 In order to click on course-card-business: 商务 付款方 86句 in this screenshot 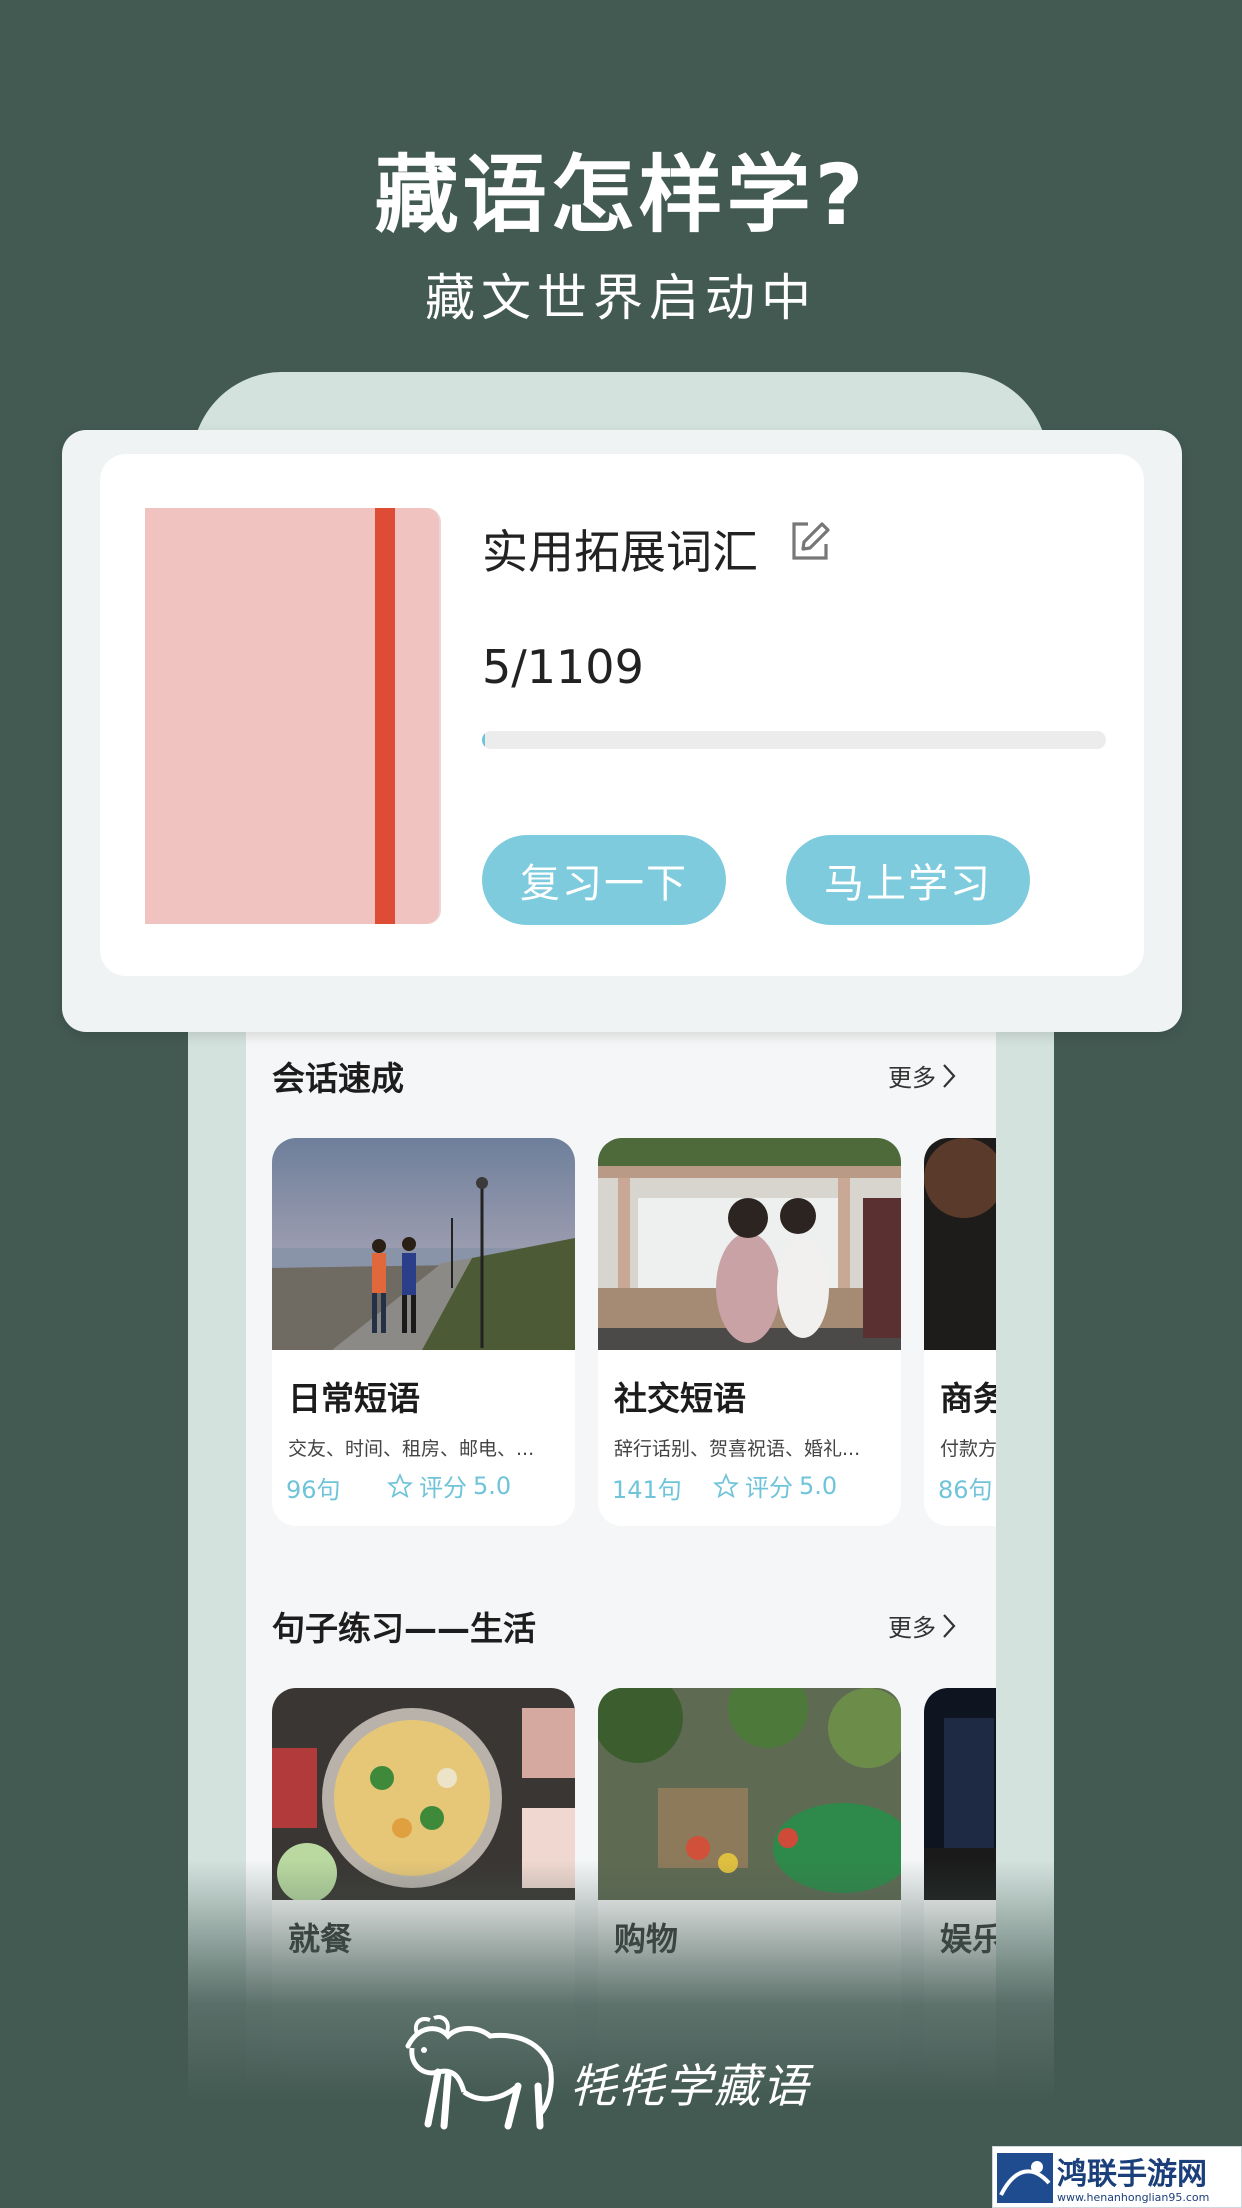, I will do `click(960, 1332)`.